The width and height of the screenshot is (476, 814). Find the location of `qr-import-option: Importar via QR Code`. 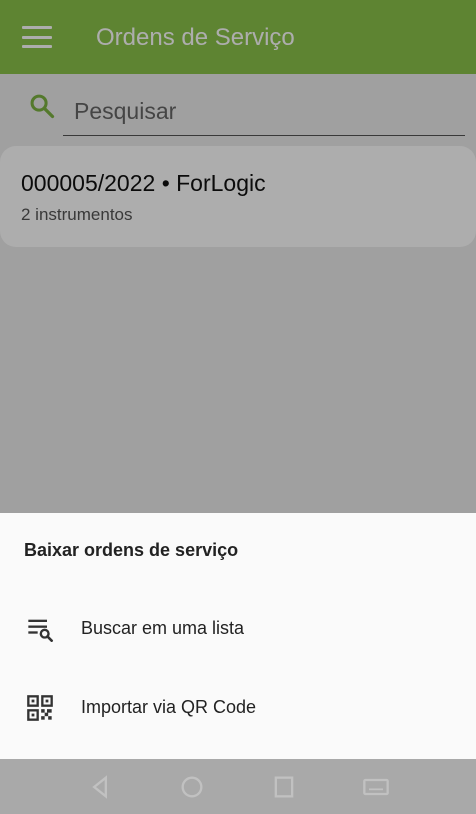

qr-import-option: Importar via QR Code is located at coordinates (238, 707).